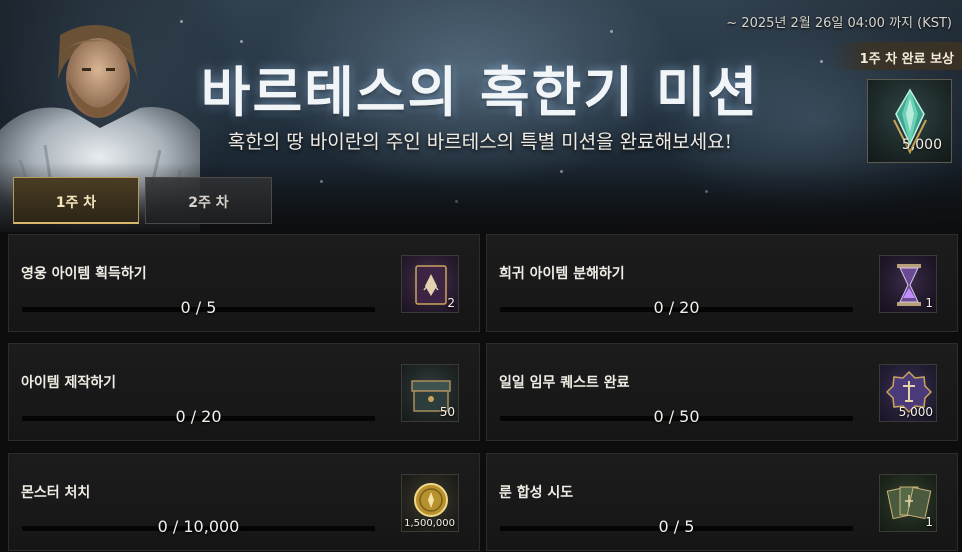  Describe the element at coordinates (208, 200) in the screenshot. I see `tab-week-2: 2주 차` at that location.